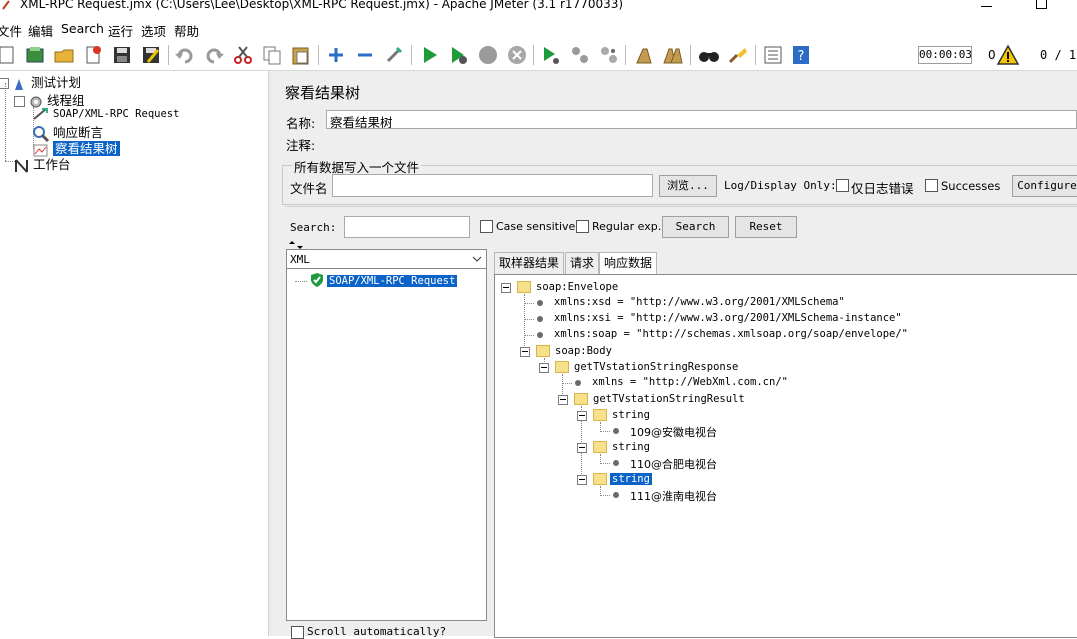  I want to click on cut-icon, so click(243, 55).